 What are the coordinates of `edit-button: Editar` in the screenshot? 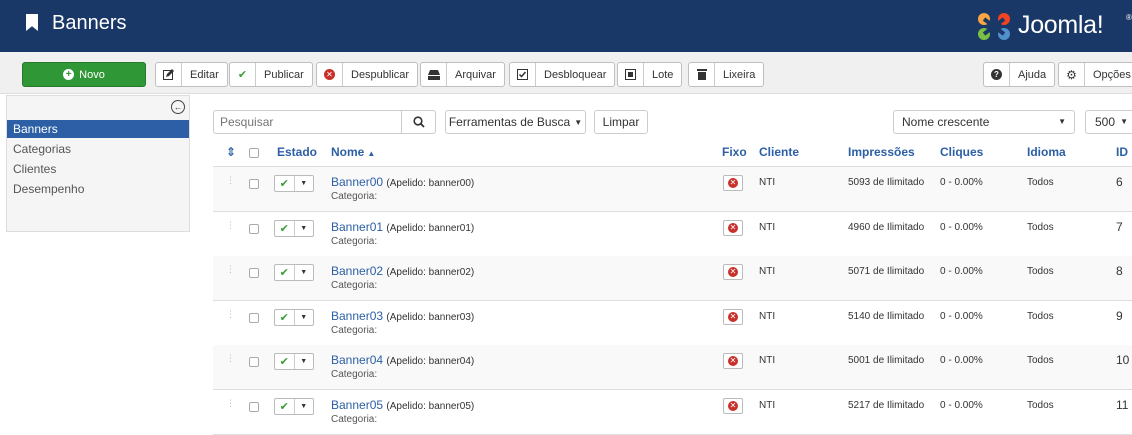 It's located at (191, 74).